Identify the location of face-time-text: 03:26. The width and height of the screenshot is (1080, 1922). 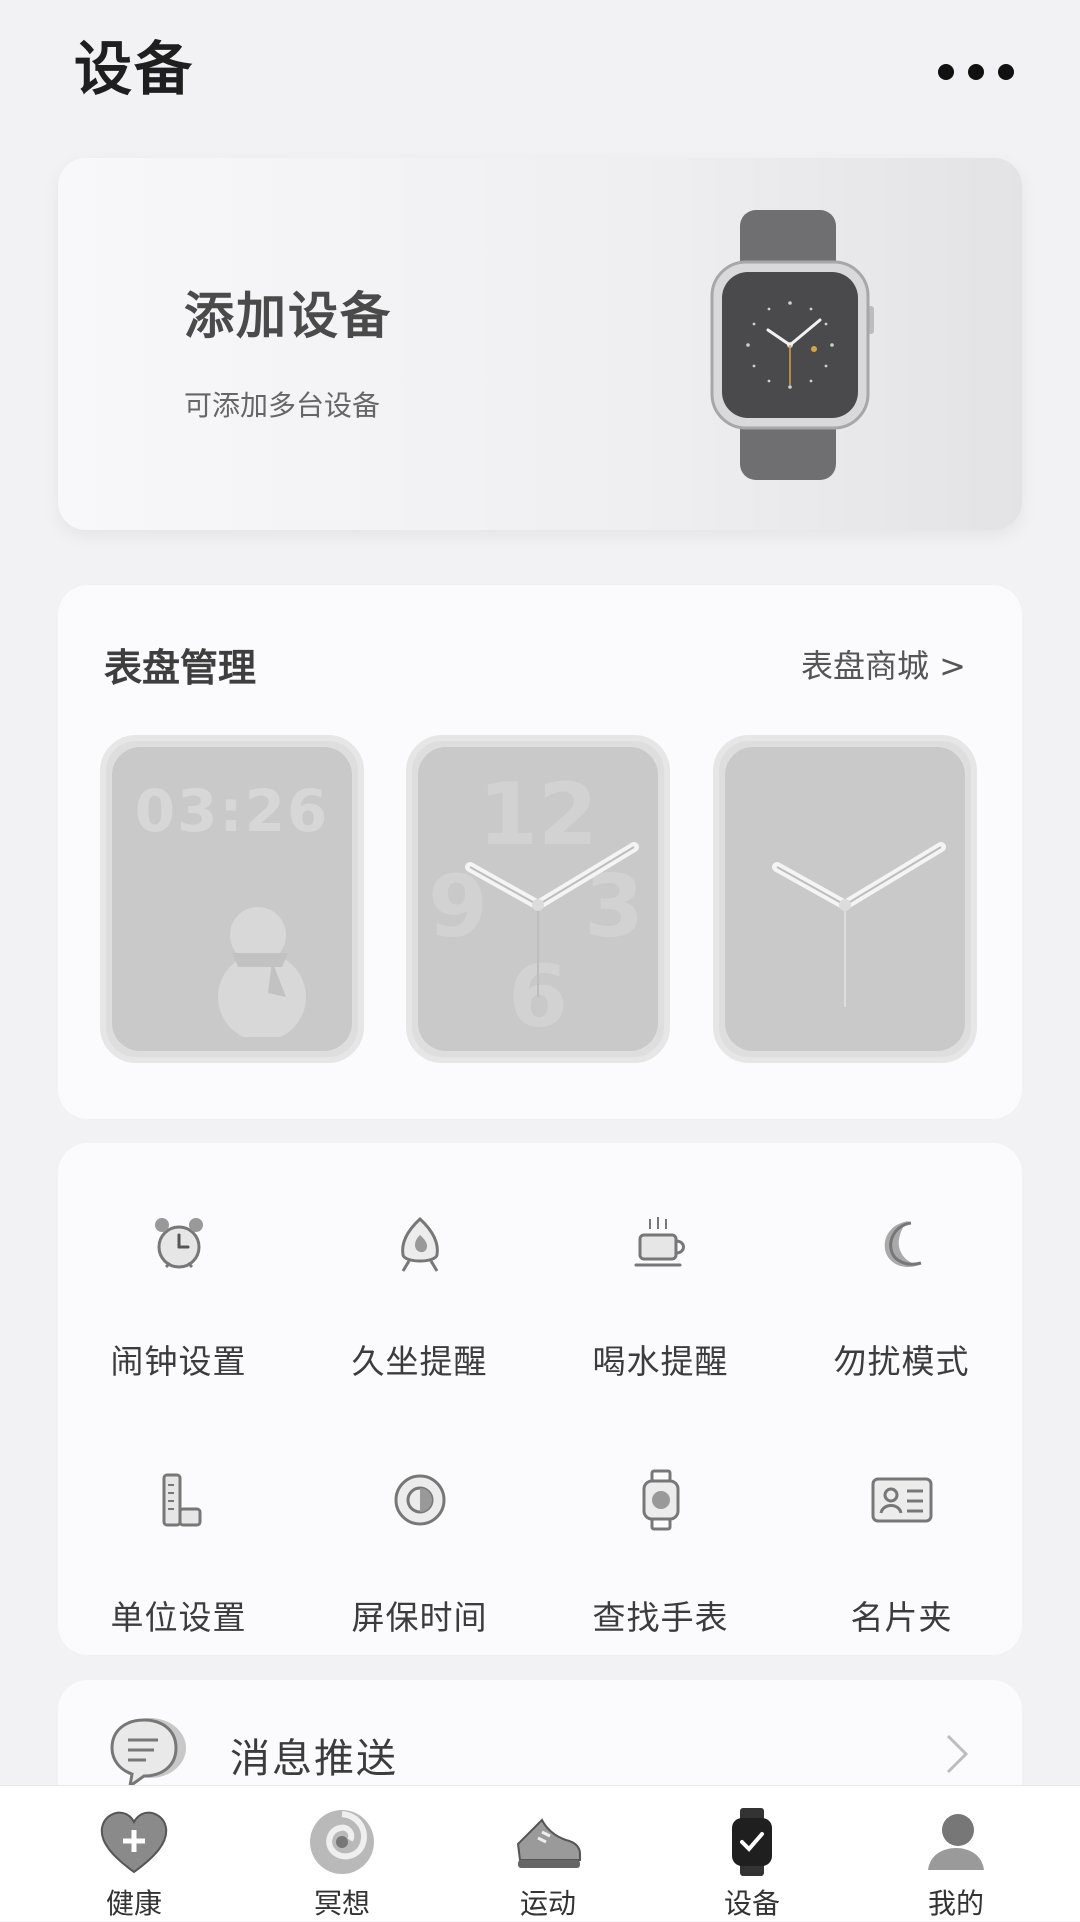
(232, 811).